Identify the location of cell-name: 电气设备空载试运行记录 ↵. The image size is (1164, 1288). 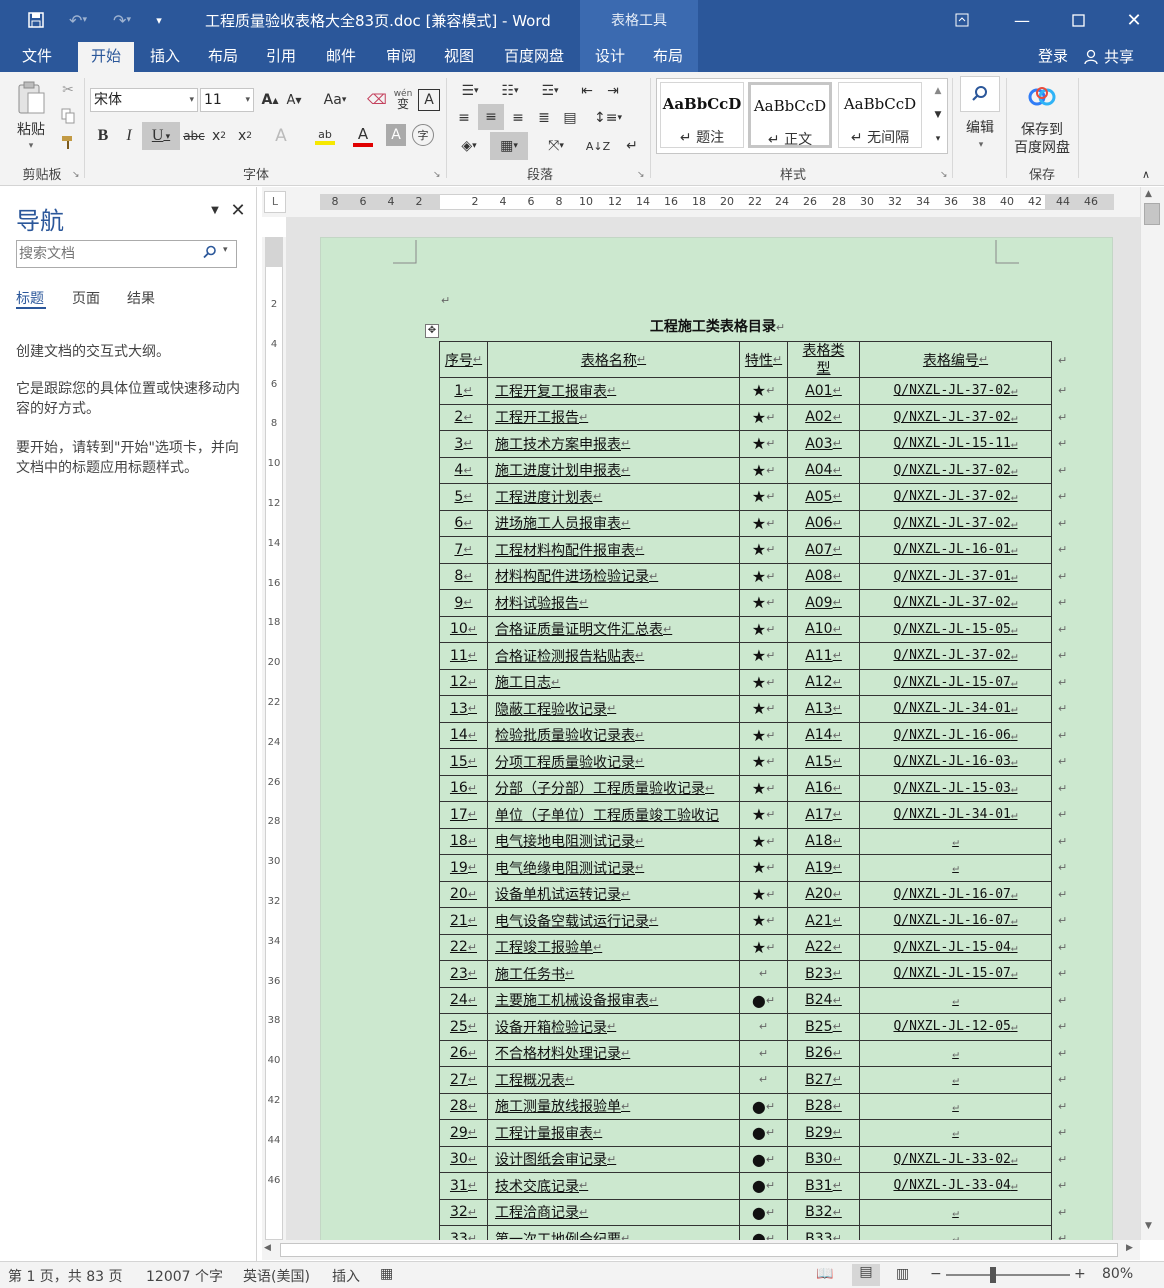
(614, 921).